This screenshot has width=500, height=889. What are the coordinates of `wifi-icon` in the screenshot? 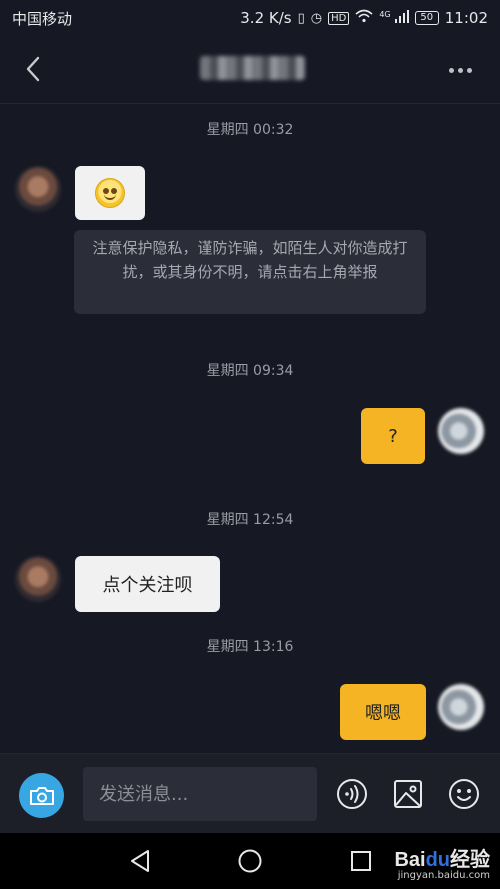 It's located at (364, 18).